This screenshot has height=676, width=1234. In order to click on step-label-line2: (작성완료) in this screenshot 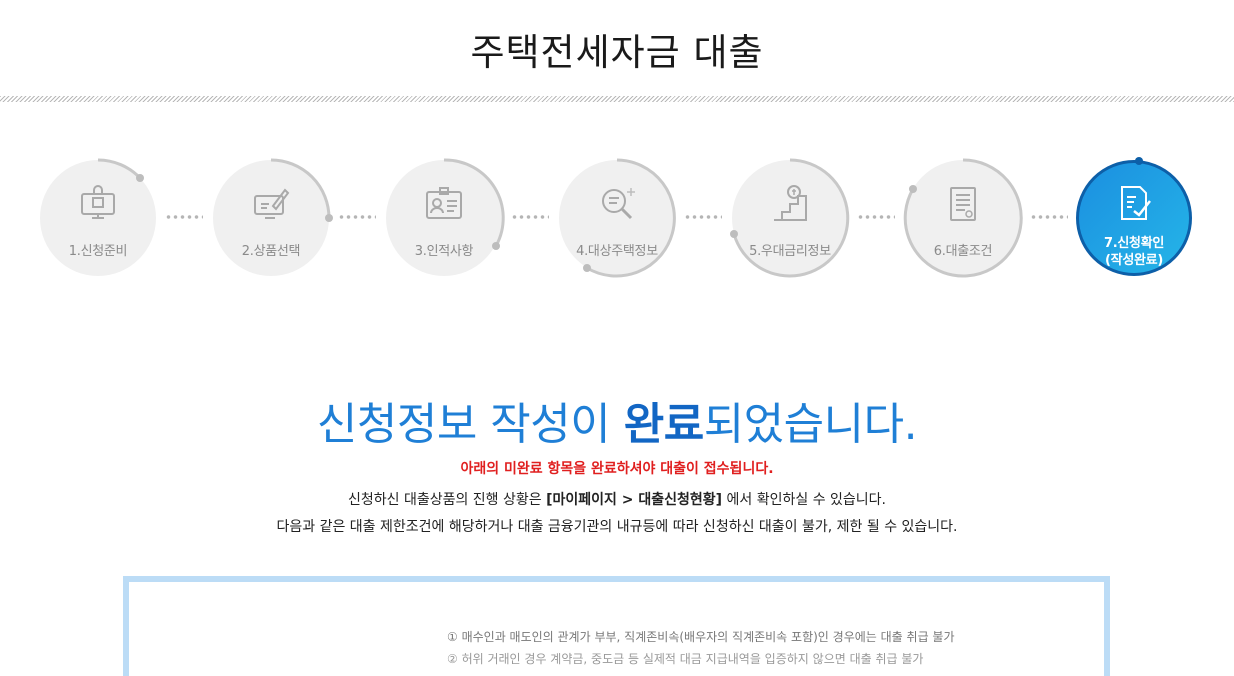, I will do `click(1134, 260)`.